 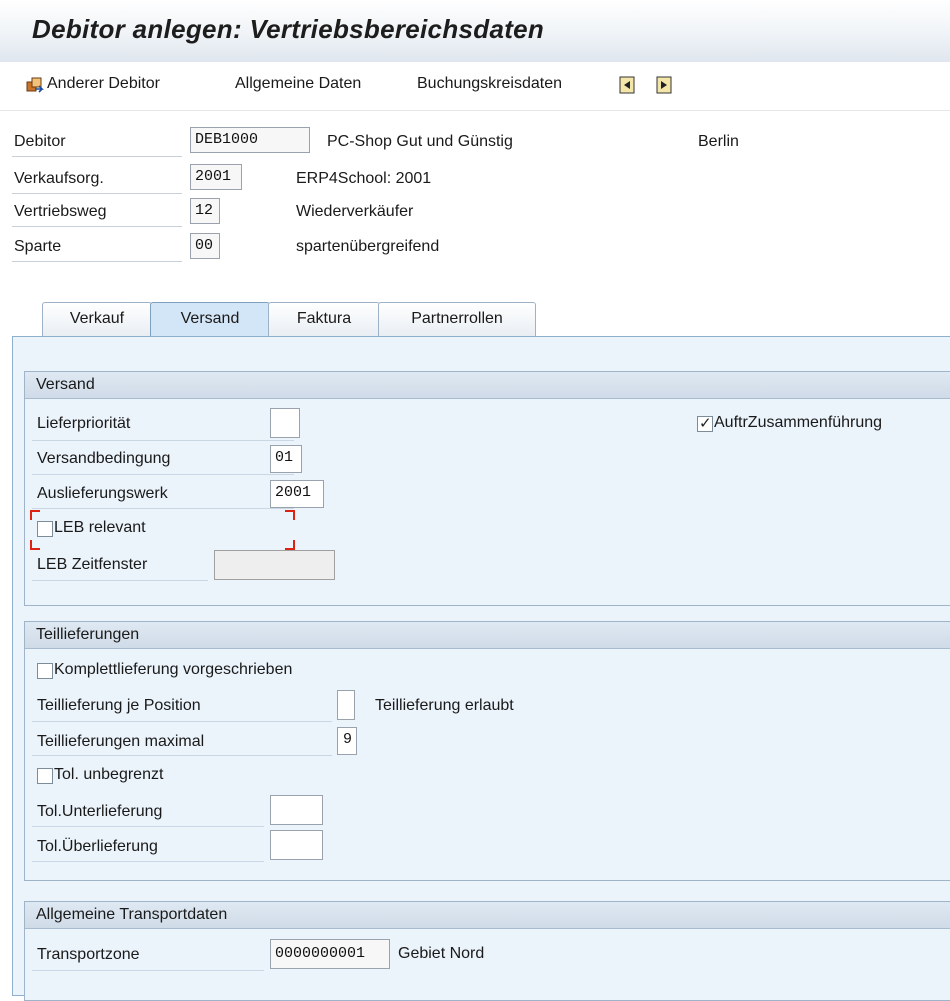 I want to click on group-header: Allgemeine Transportdaten, so click(x=487, y=915).